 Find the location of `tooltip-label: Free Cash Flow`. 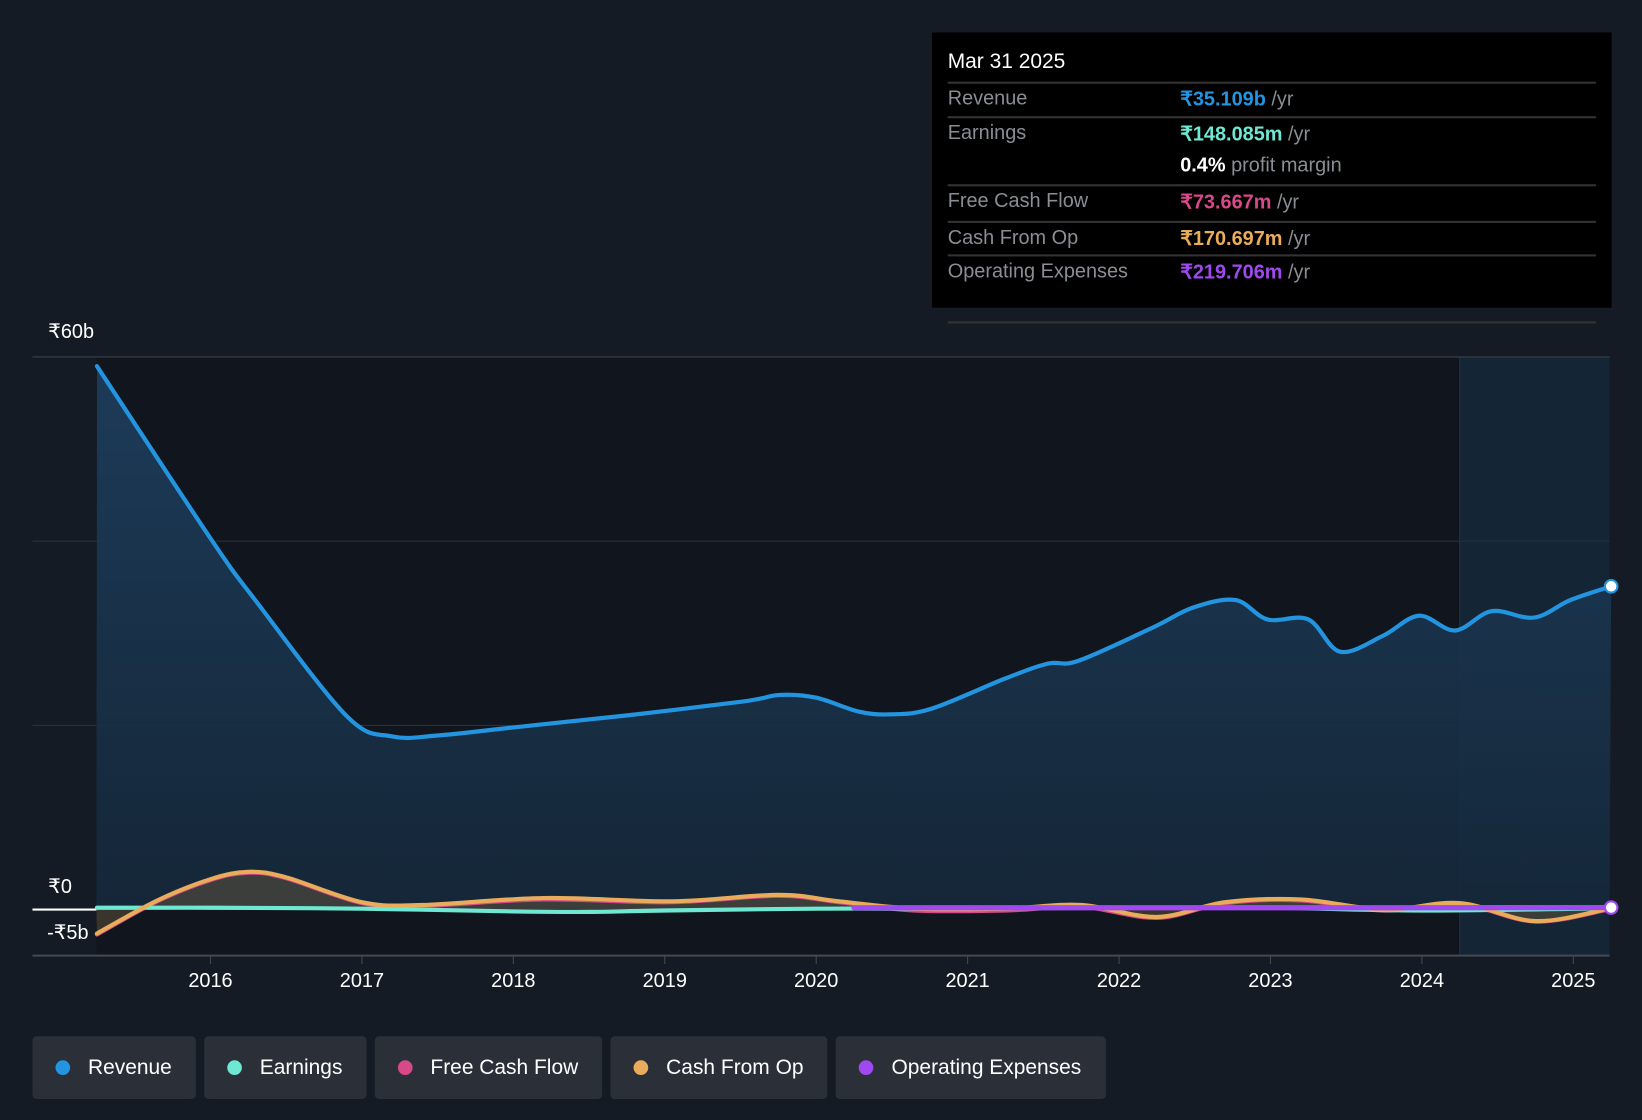

tooltip-label: Free Cash Flow is located at coordinates (1018, 201).